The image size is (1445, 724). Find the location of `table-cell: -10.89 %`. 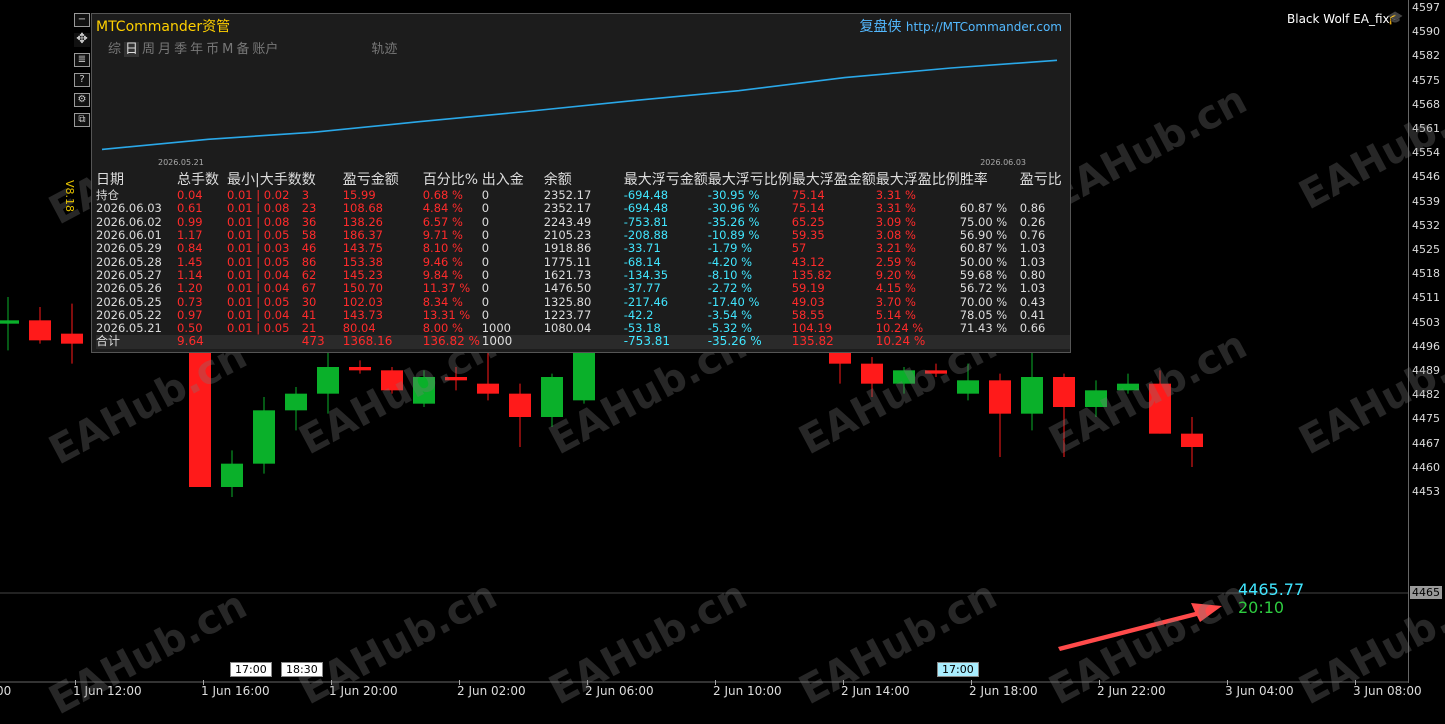

table-cell: -10.89 % is located at coordinates (733, 235).